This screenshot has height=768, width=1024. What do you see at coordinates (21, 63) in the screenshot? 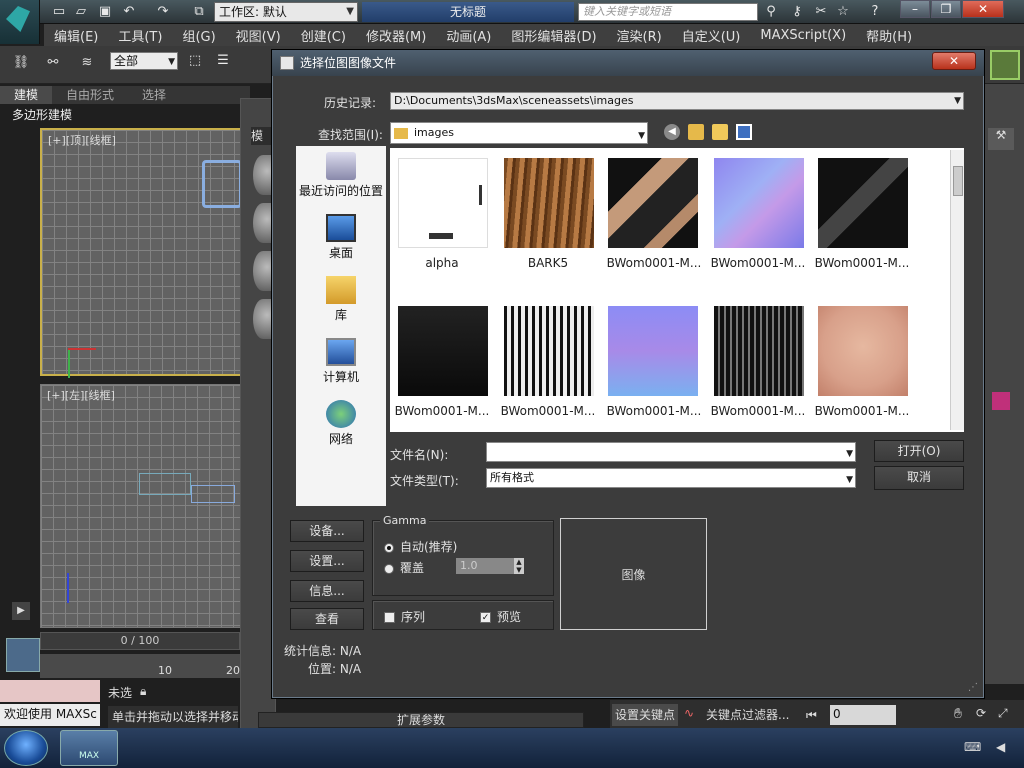
I see `link-icon: ⛓` at bounding box center [21, 63].